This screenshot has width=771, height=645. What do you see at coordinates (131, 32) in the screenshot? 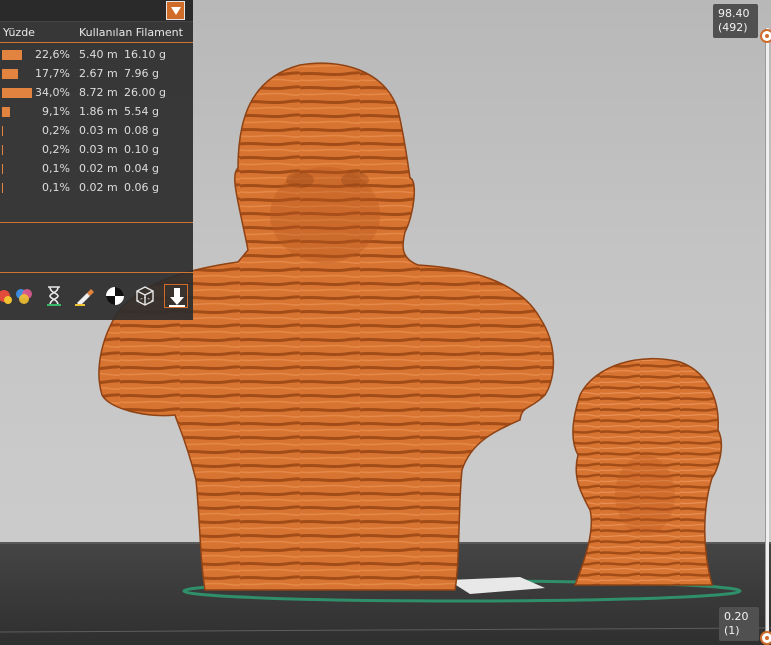
I see `column-header-used-filament: Kullanılan Filament` at bounding box center [131, 32].